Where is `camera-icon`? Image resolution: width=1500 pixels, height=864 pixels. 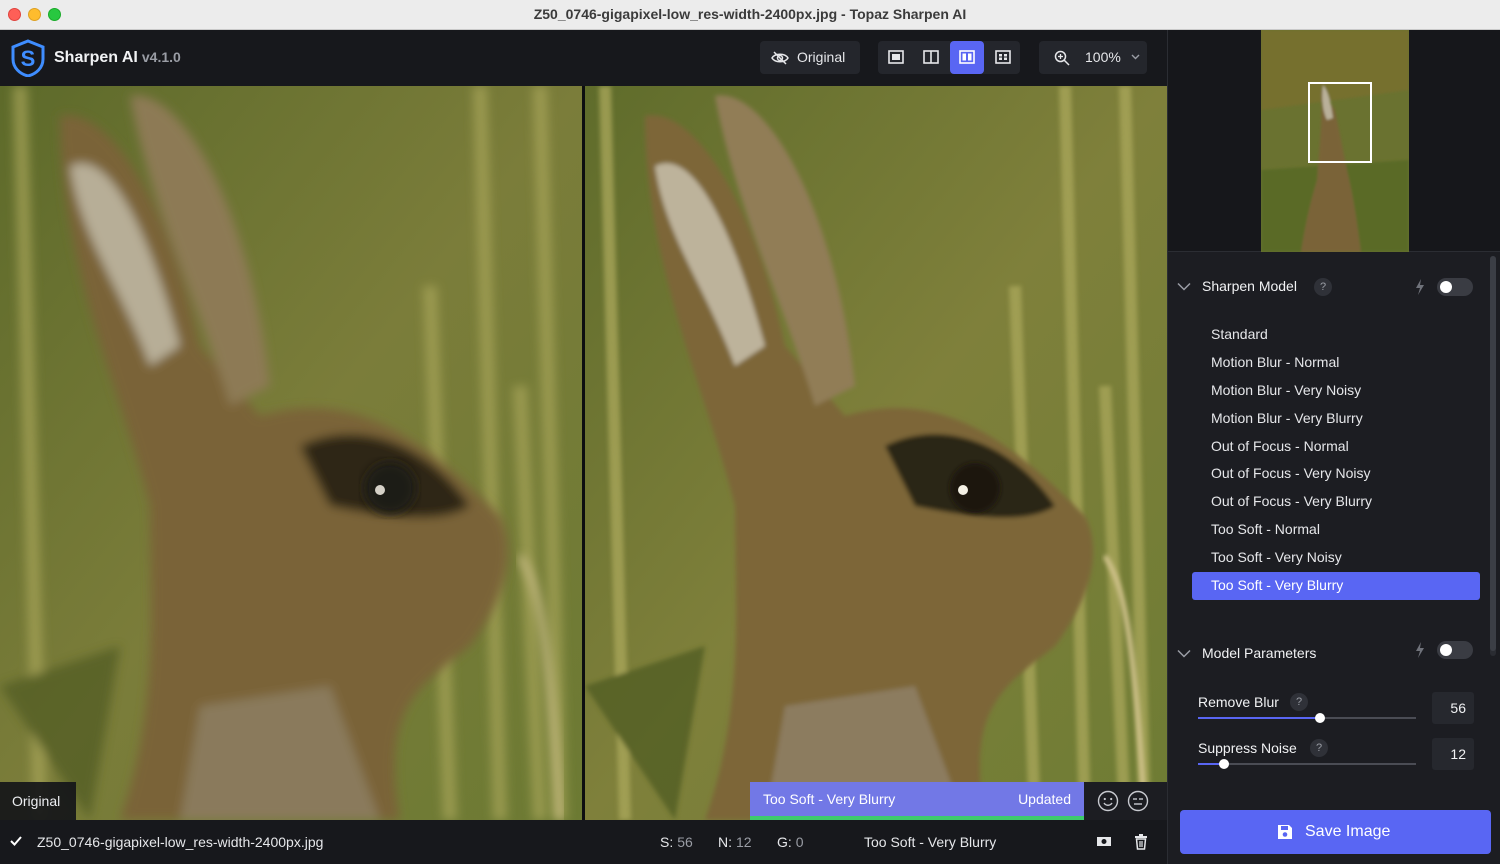 camera-icon is located at coordinates (1104, 841).